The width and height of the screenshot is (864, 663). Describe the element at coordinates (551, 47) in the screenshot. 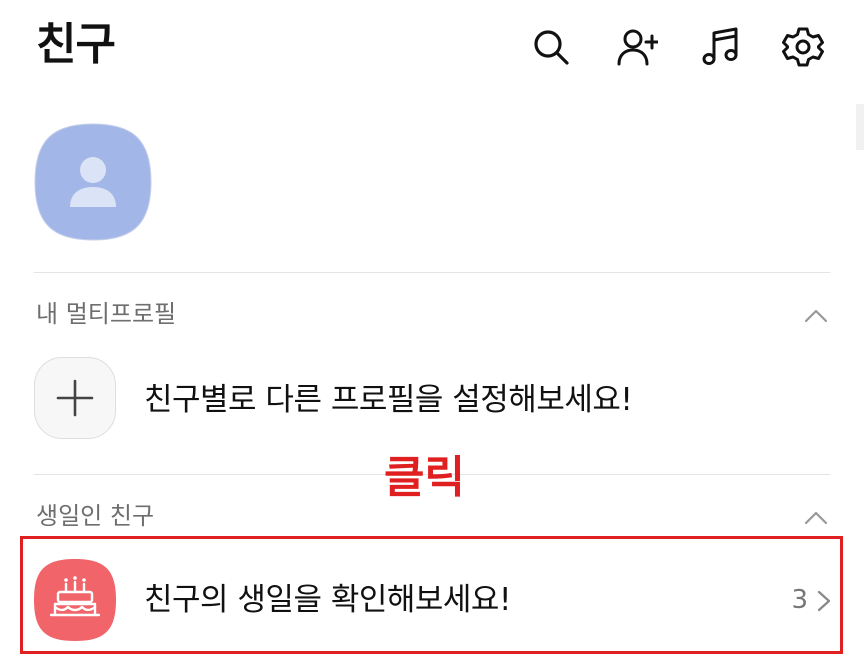

I see `search-icon` at that location.